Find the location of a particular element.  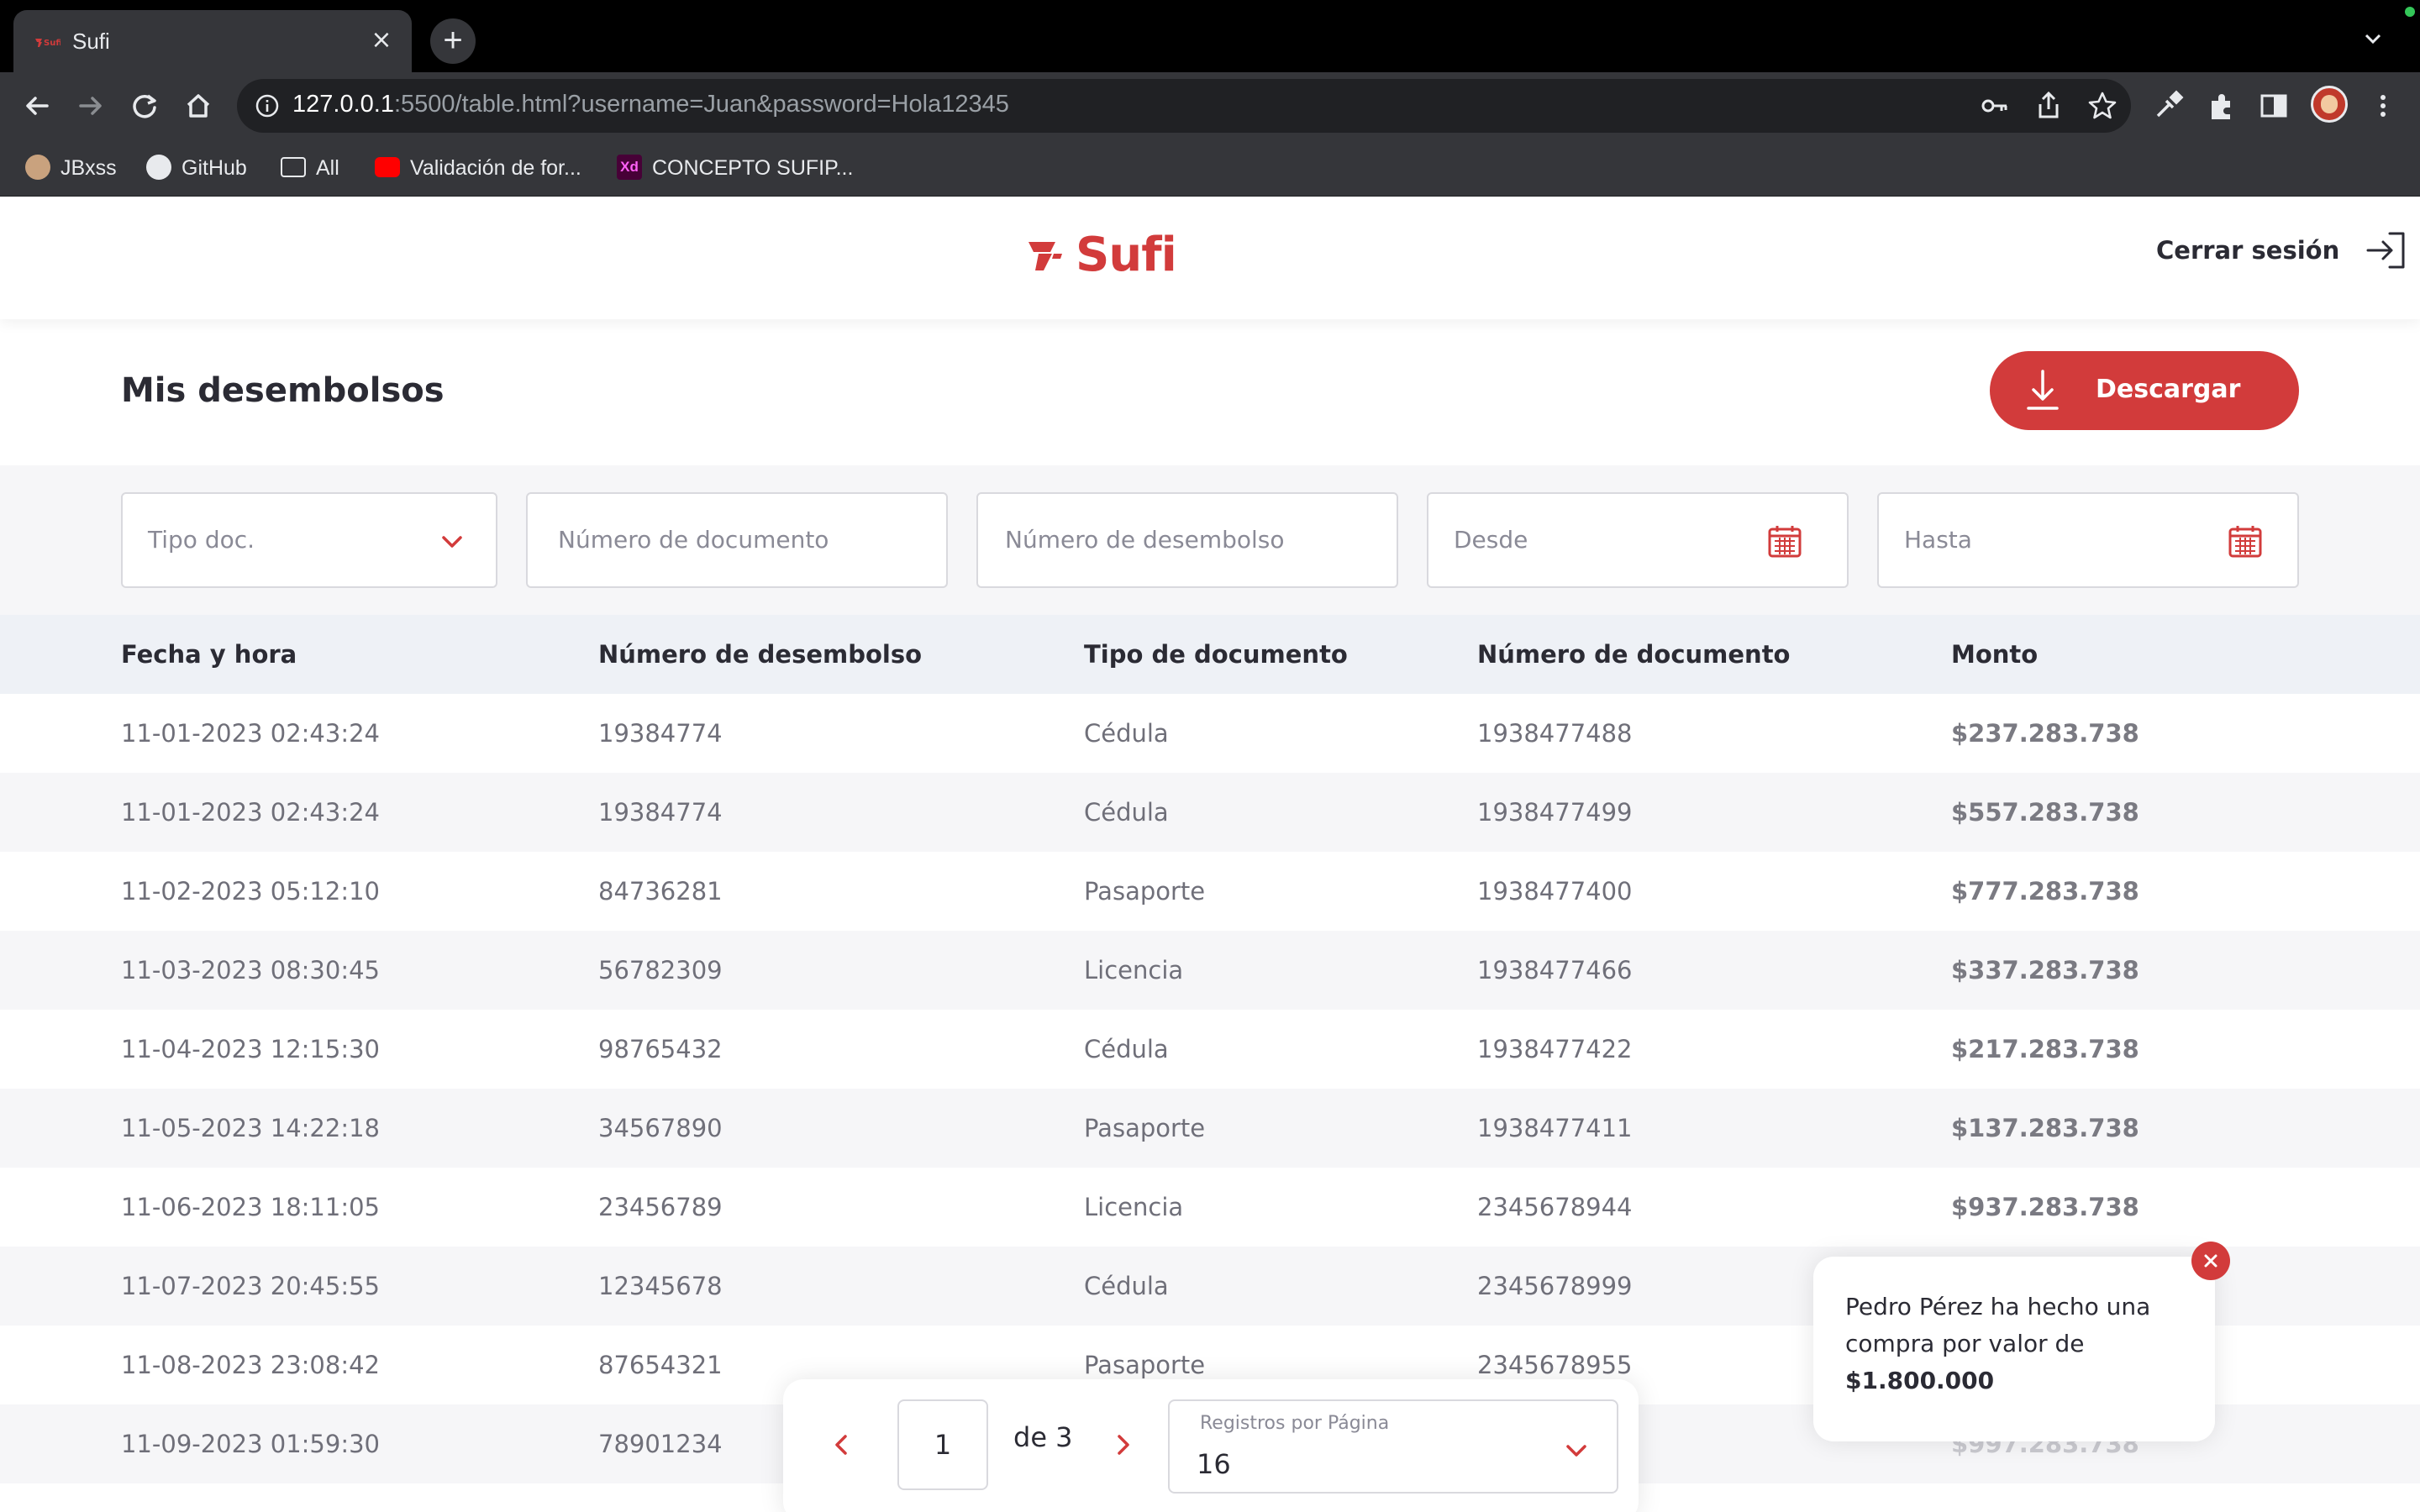

close-icon is located at coordinates (2210, 1261).